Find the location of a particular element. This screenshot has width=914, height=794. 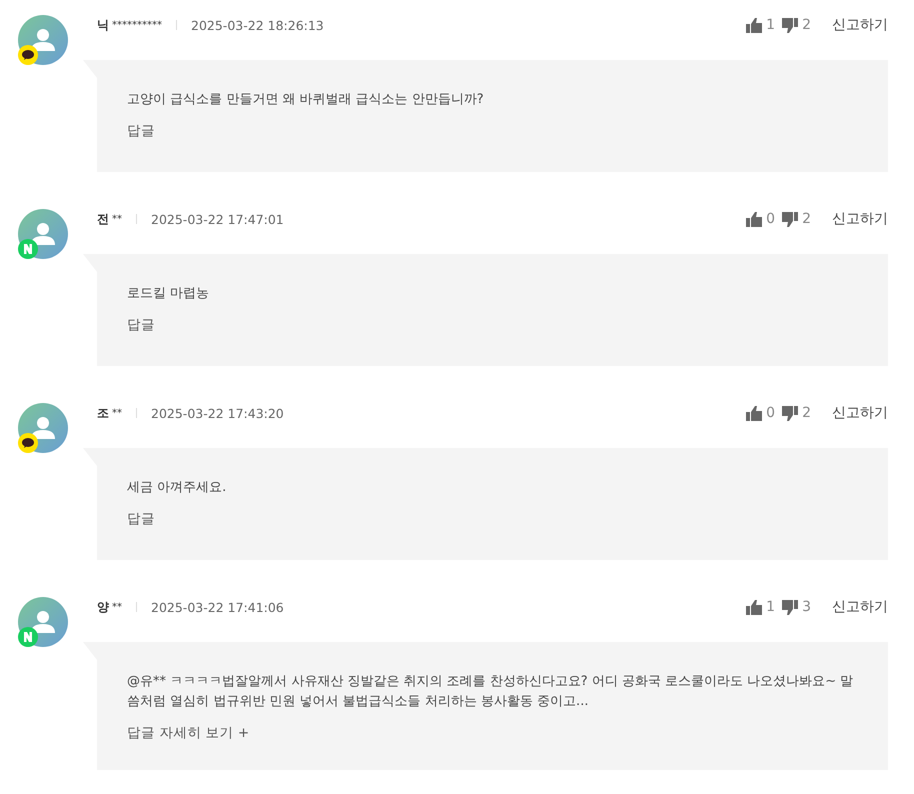

comment-date: 2025-03-22 17:43:20 is located at coordinates (217, 413).